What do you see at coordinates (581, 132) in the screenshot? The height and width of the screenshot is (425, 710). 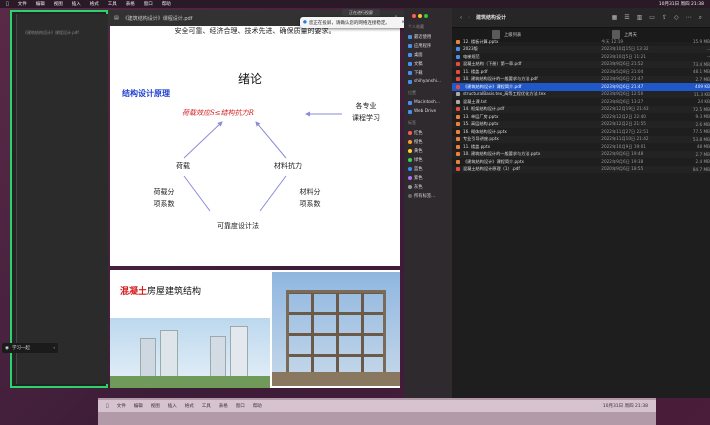 I see `file-row: 16. 砌体结构设计.pptx 2022年11月27日 22:51 77.5 MB` at bounding box center [581, 132].